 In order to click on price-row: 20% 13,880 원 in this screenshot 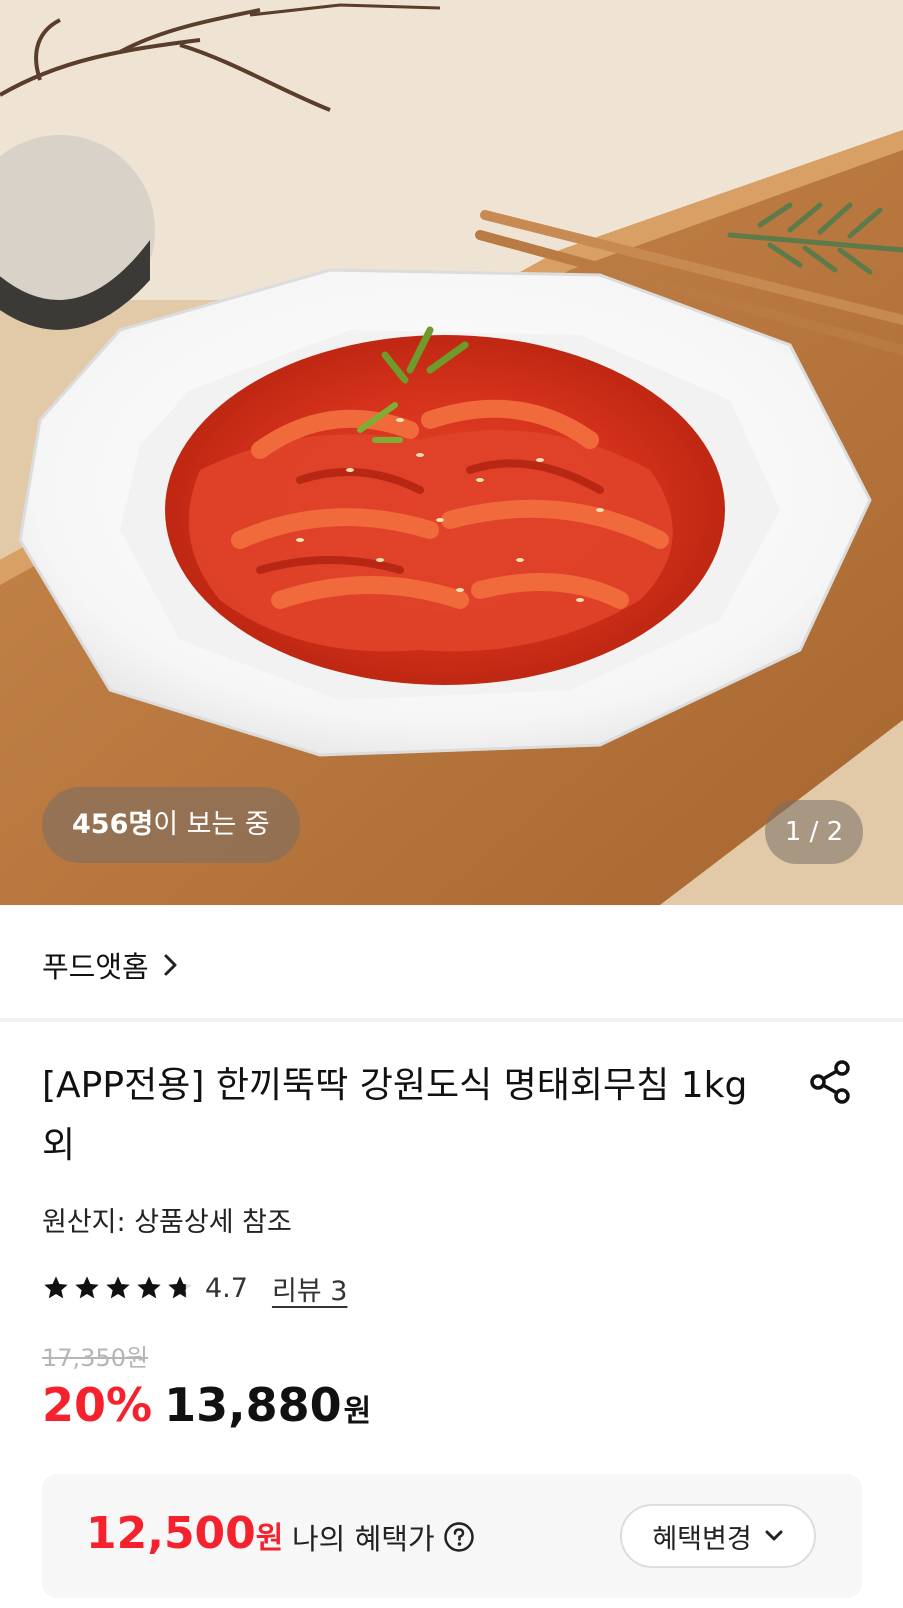, I will do `click(206, 1413)`.